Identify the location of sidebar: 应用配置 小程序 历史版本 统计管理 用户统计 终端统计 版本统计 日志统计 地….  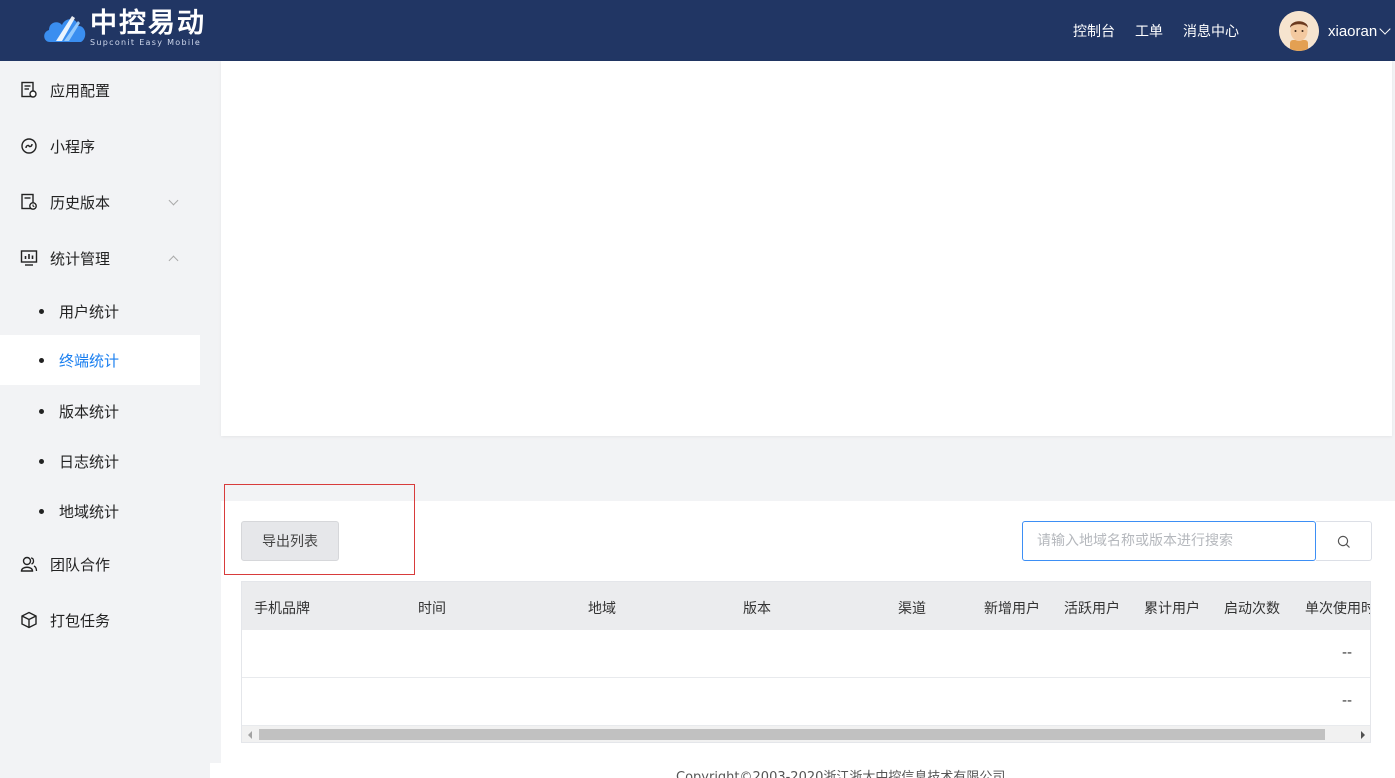
(100, 419).